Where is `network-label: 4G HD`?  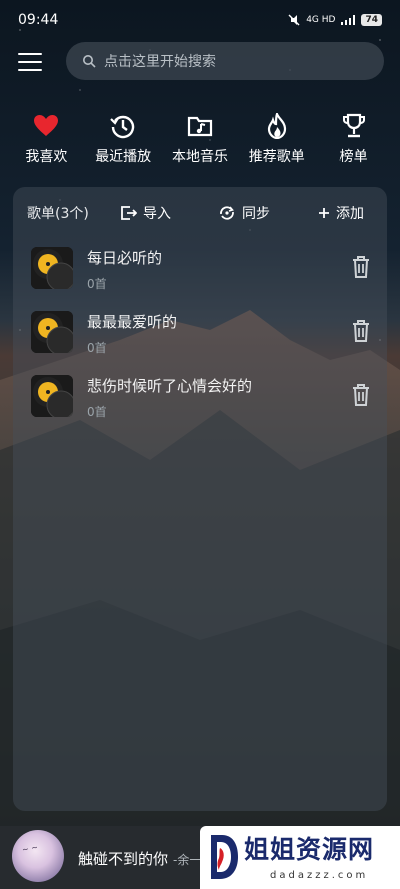
network-label: 4G HD is located at coordinates (321, 20).